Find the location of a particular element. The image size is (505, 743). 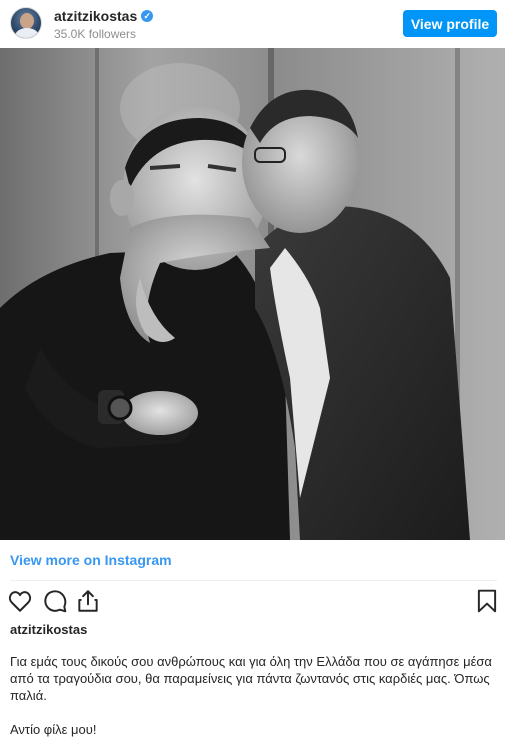

divider is located at coordinates (253, 580).